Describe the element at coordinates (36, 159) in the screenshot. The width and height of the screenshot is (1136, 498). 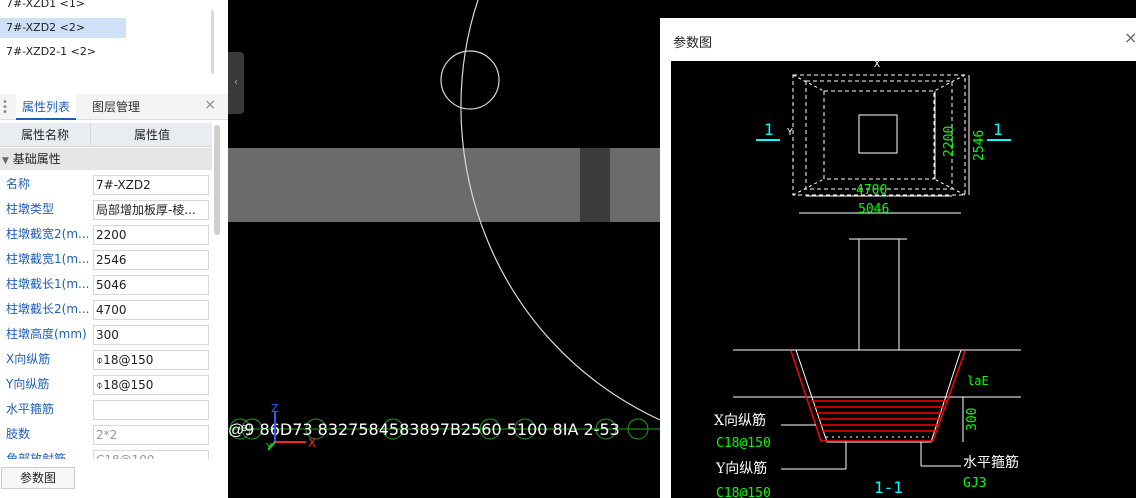
I see `group-label: 基础属性` at that location.